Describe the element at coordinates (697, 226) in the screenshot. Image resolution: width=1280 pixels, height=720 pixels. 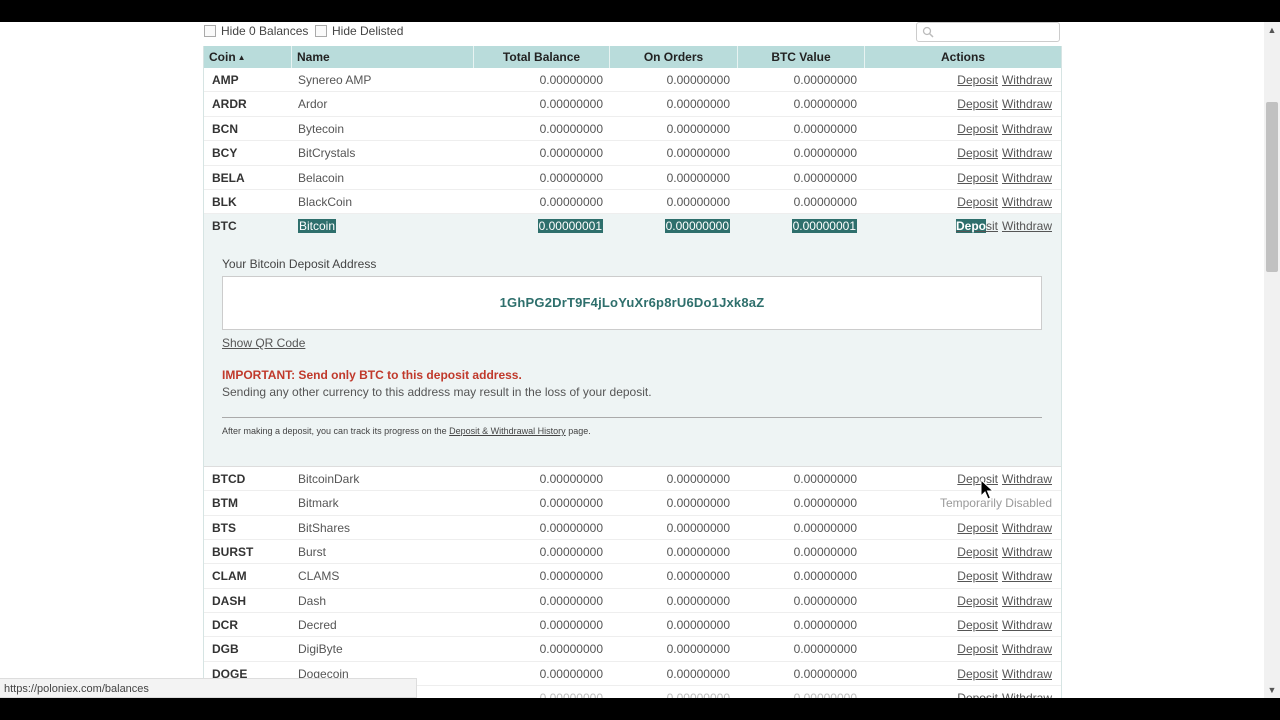
I see `selected-text: 0.00000000` at that location.